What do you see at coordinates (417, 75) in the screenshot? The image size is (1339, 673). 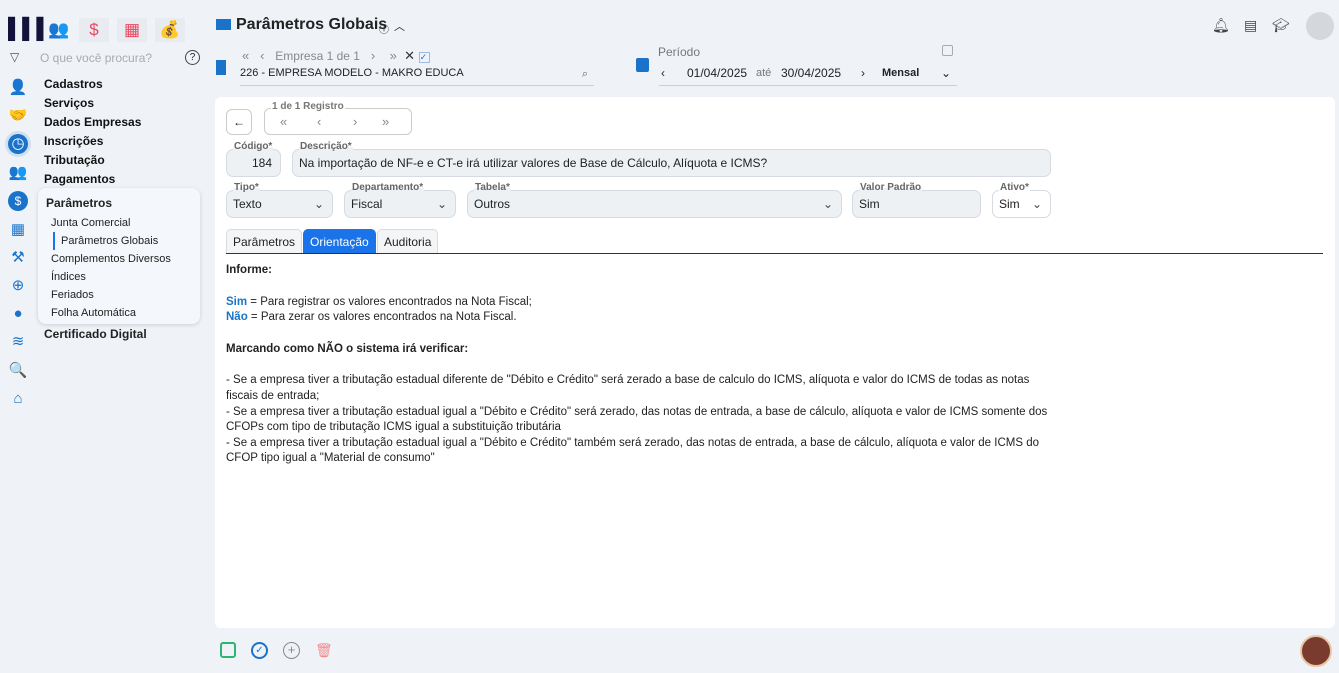 I see `company-field: 226 - EMPRESA MODELO - MAKRO EDUCA ⌕` at bounding box center [417, 75].